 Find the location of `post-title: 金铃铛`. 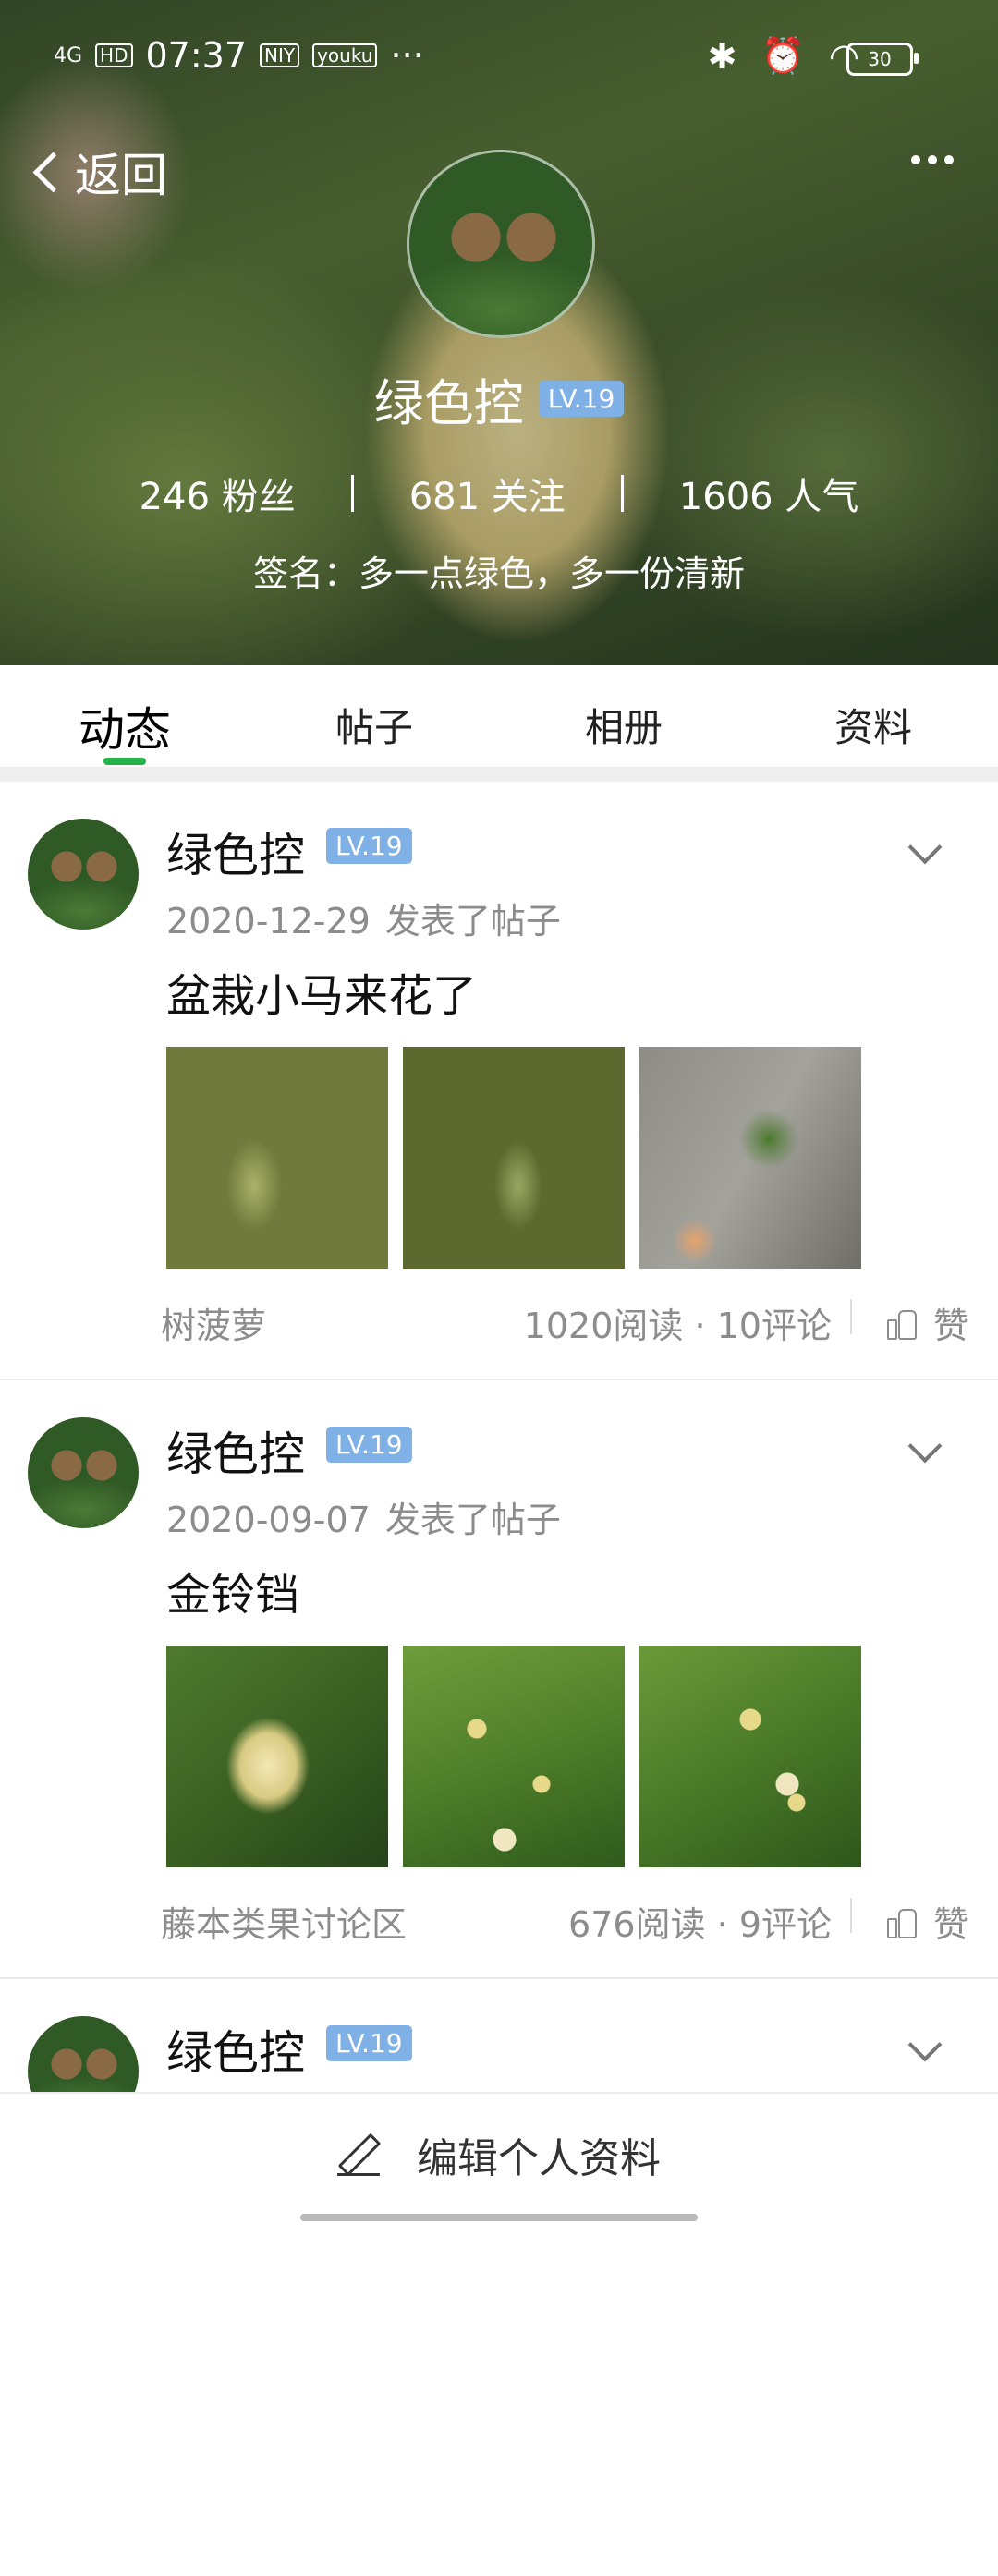

post-title: 金铃铛 is located at coordinates (232, 1590).